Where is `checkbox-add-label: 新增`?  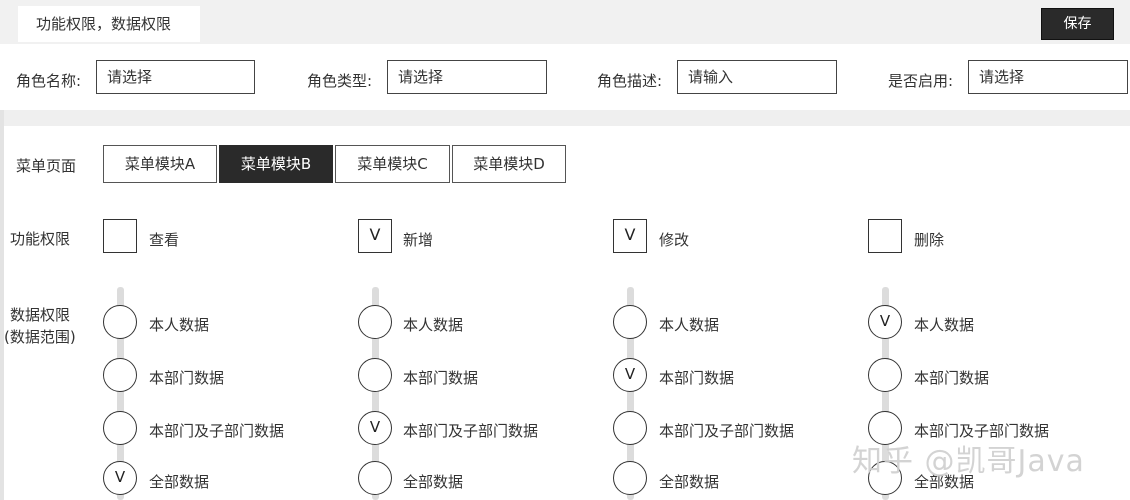 checkbox-add-label: 新增 is located at coordinates (418, 240).